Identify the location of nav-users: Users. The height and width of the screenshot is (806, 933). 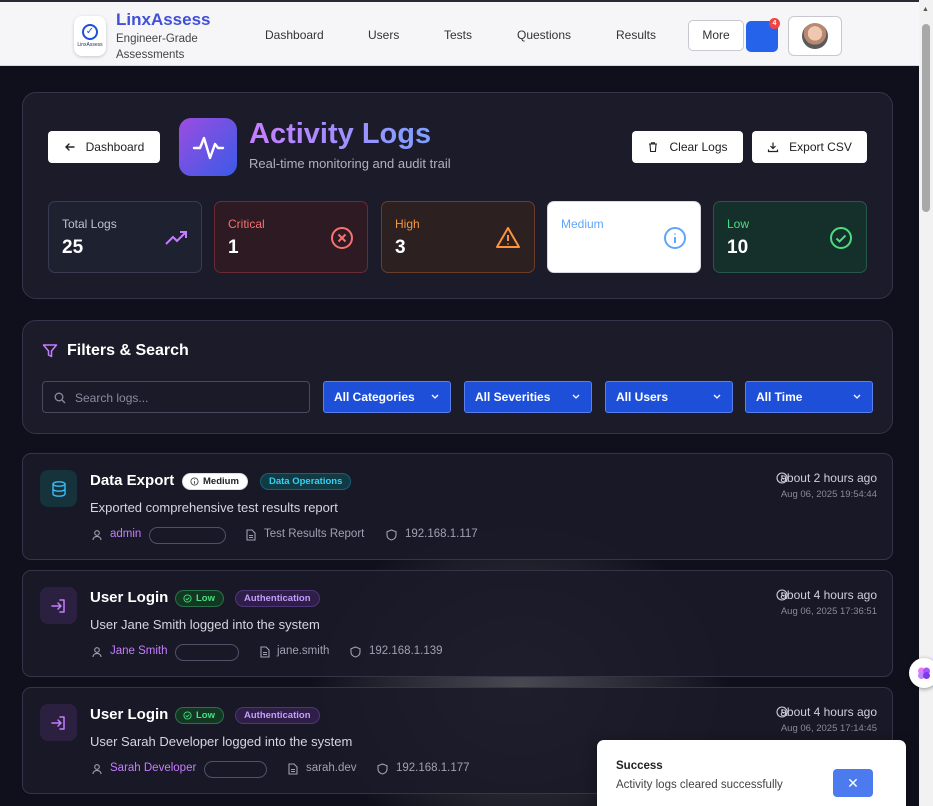
(383, 35).